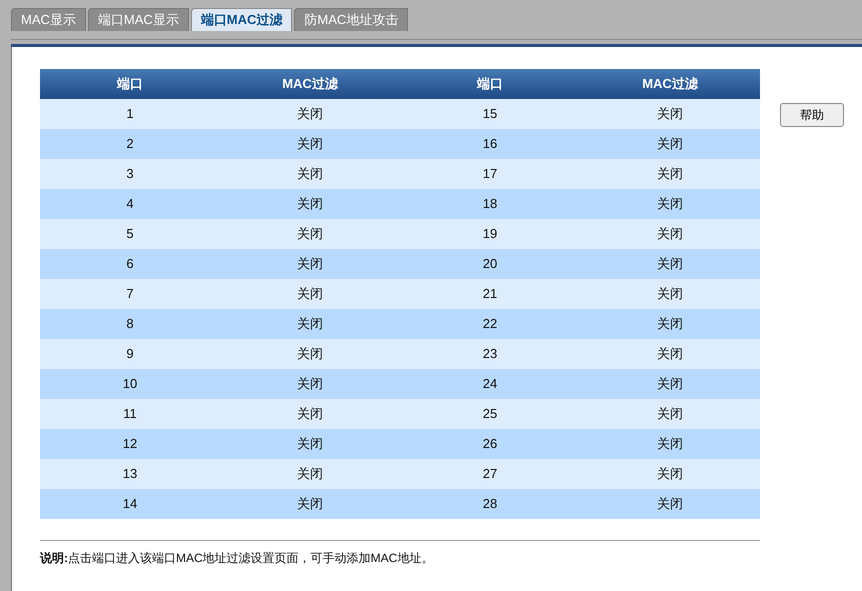  Describe the element at coordinates (130, 504) in the screenshot. I see `port-cell: 14` at that location.